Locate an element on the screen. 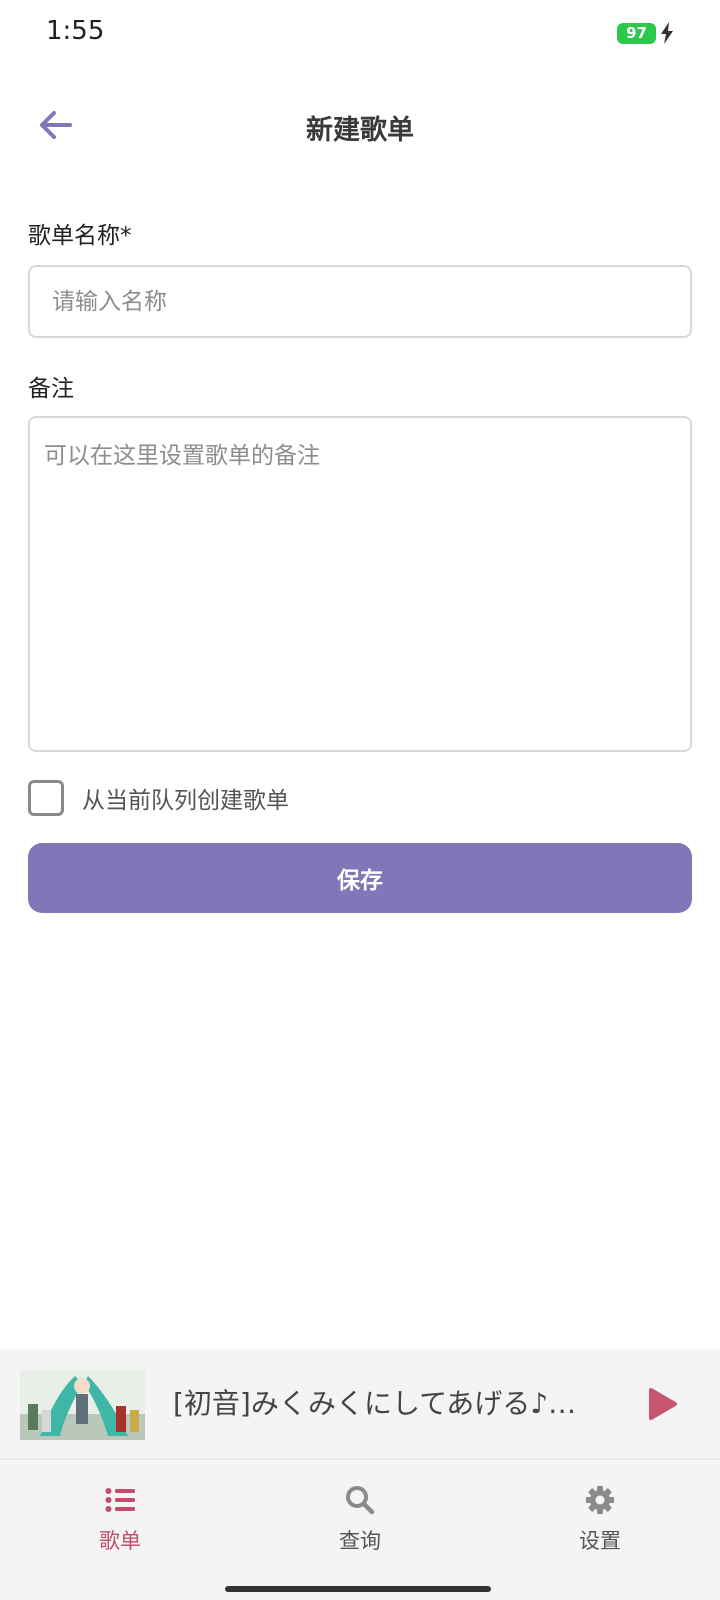 The height and width of the screenshot is (1600, 720). playlist-name-input is located at coordinates (360, 301).